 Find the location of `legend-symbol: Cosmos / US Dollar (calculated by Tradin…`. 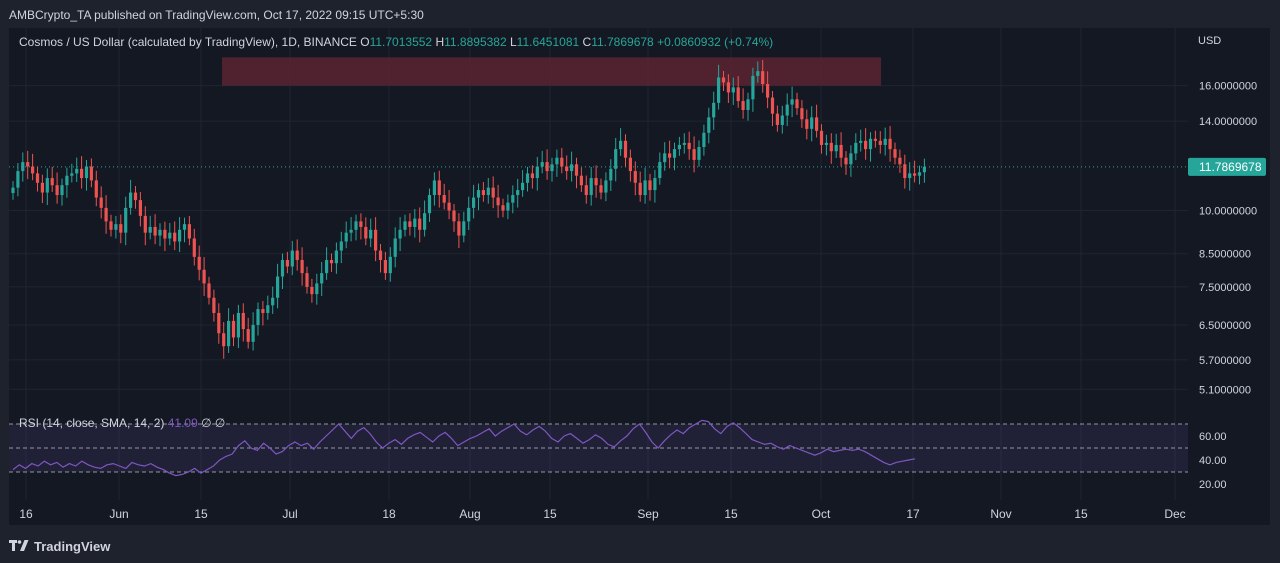

legend-symbol: Cosmos / US Dollar (calculated by Tradin… is located at coordinates (188, 42).